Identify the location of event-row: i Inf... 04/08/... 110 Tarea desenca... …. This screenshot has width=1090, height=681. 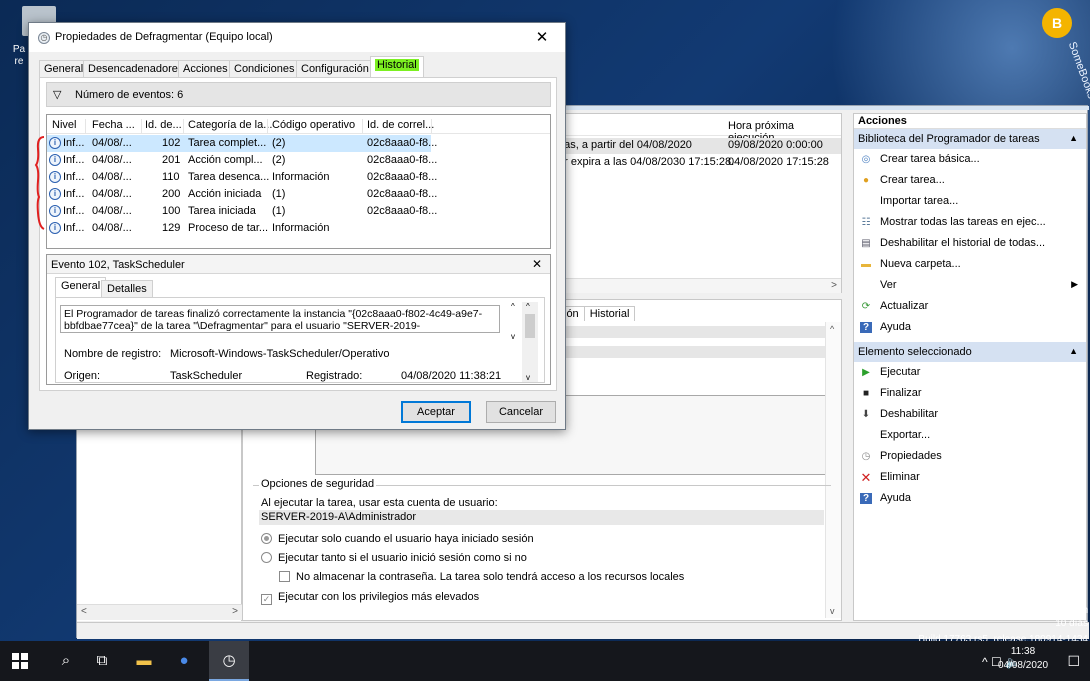
(242, 177).